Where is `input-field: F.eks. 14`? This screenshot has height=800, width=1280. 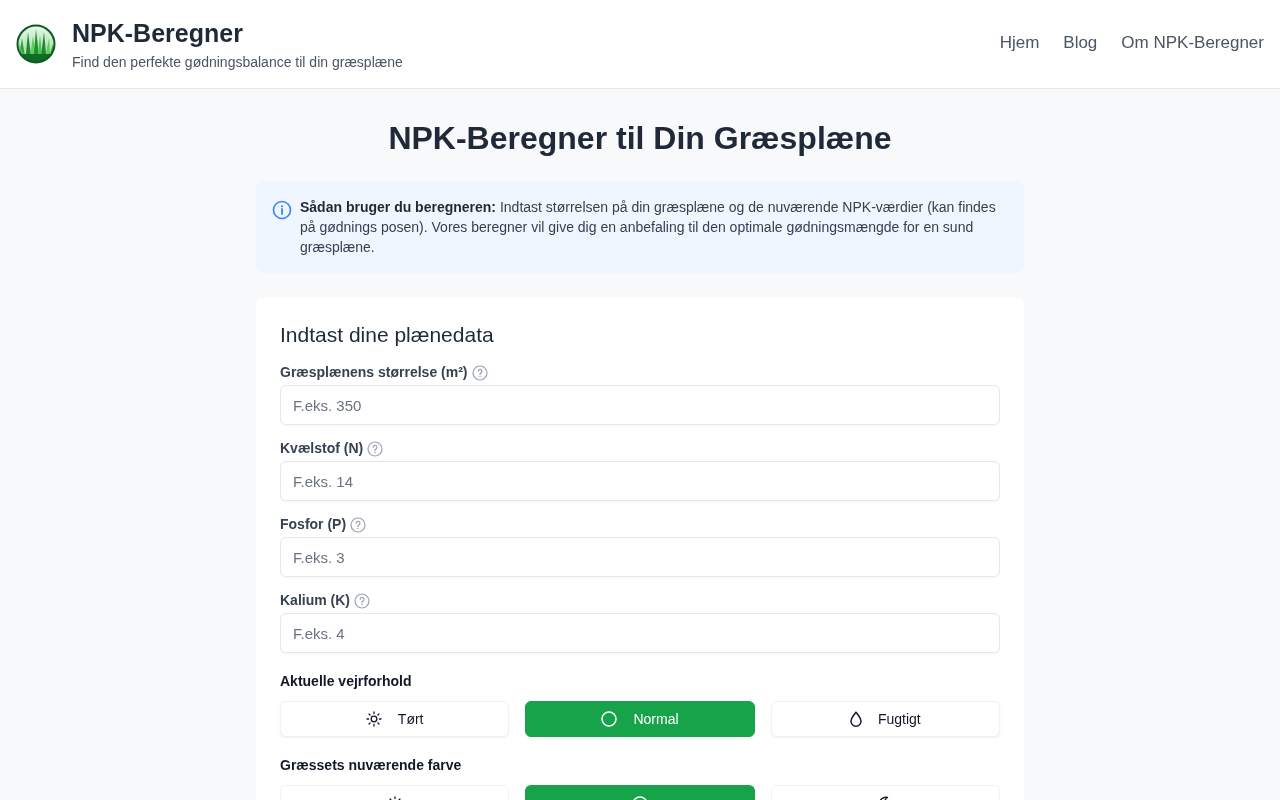 input-field: F.eks. 14 is located at coordinates (640, 481).